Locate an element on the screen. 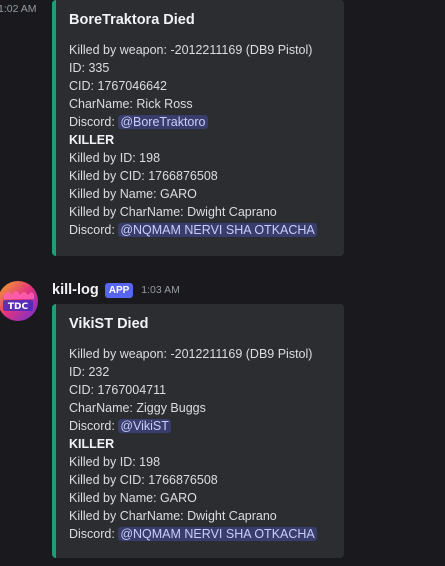 The width and height of the screenshot is (445, 566). embed-field-line: CharName: Rick Ross is located at coordinates (200, 104).